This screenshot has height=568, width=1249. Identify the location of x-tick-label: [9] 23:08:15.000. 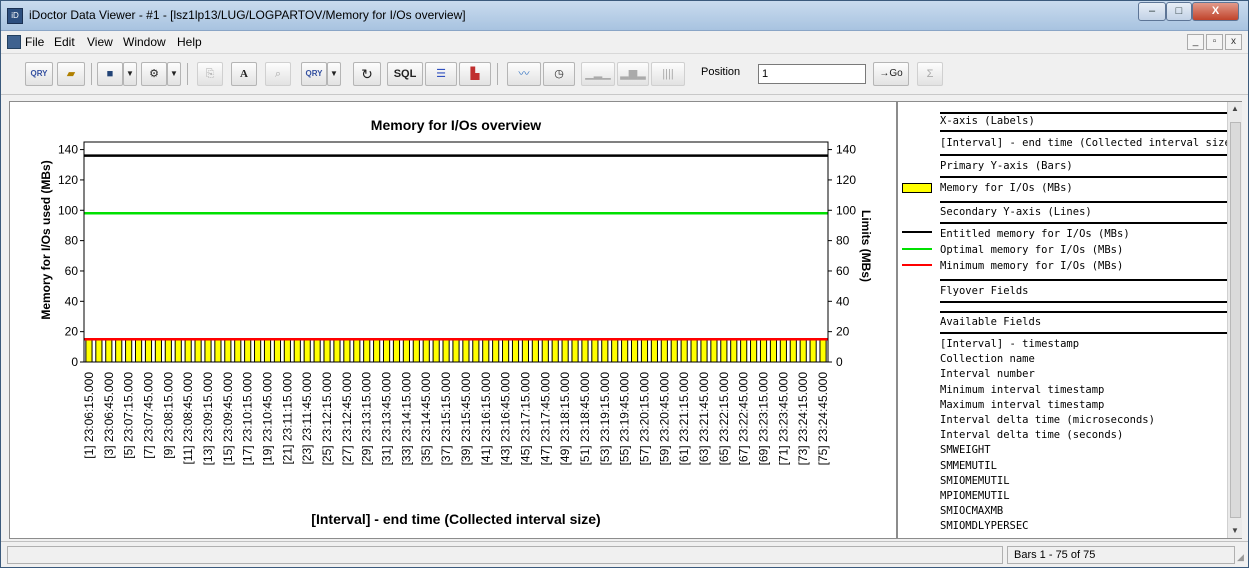
(168, 415).